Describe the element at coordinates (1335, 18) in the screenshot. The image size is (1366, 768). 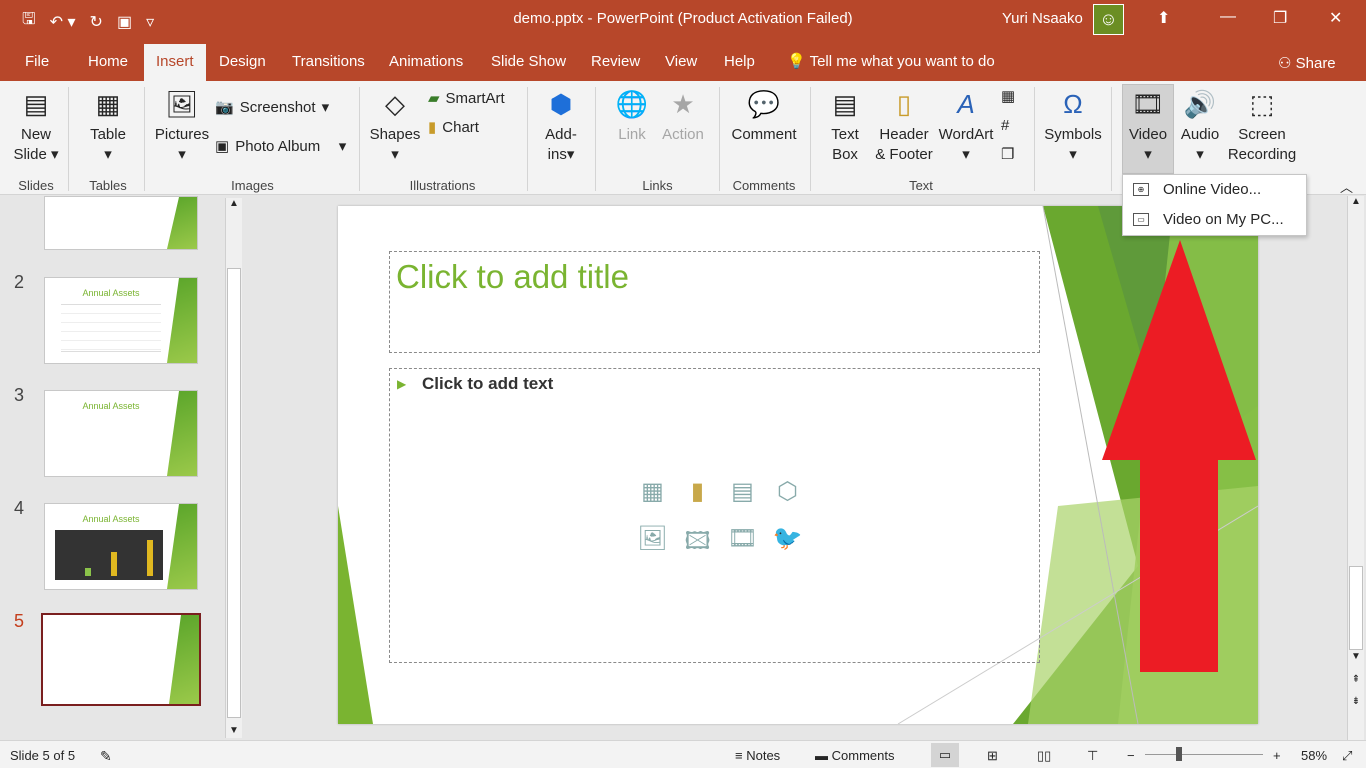
I see `close-icon: ✕` at that location.